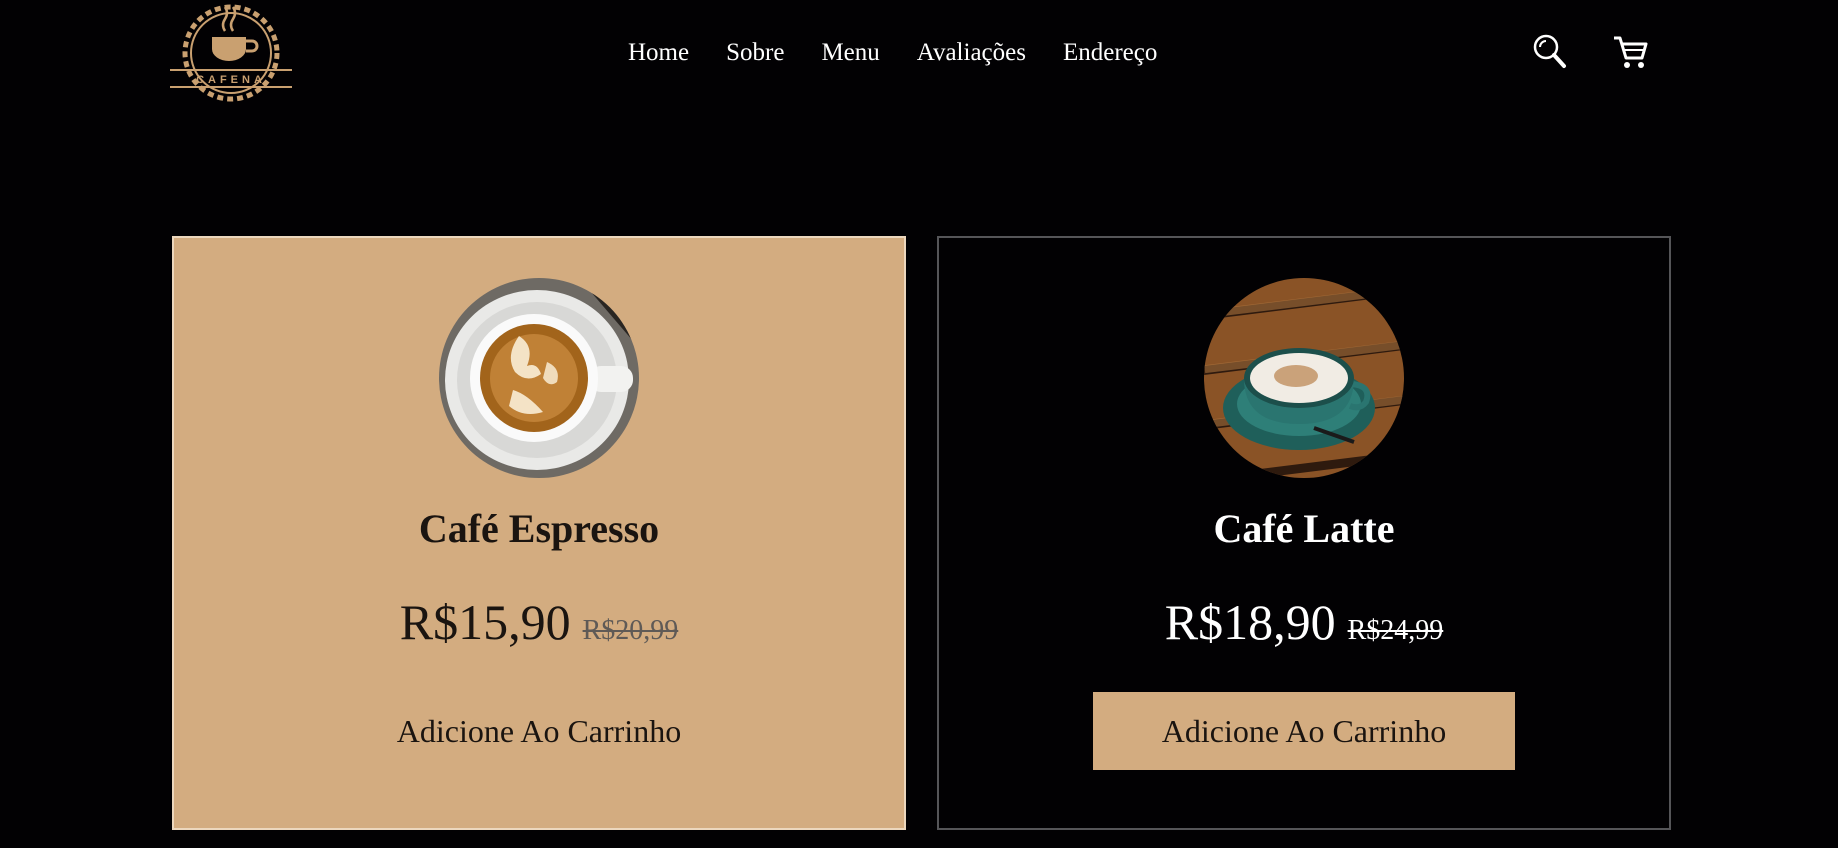 This screenshot has height=848, width=1838. I want to click on latte-photo, so click(1304, 378).